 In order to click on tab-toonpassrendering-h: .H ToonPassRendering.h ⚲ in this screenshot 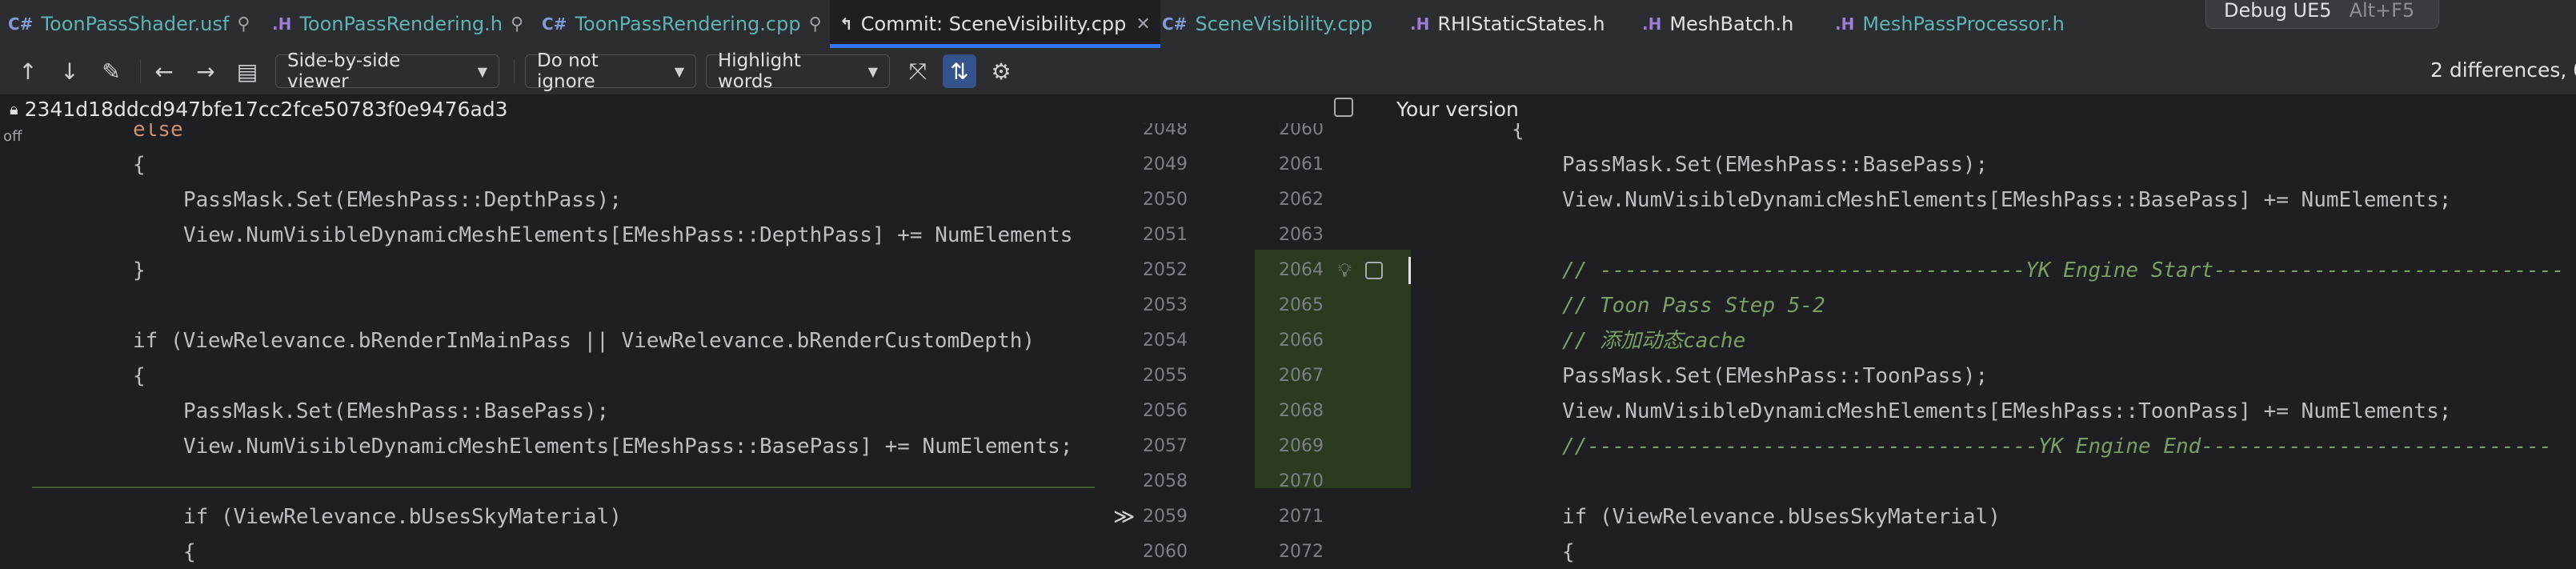, I will do `click(397, 24)`.